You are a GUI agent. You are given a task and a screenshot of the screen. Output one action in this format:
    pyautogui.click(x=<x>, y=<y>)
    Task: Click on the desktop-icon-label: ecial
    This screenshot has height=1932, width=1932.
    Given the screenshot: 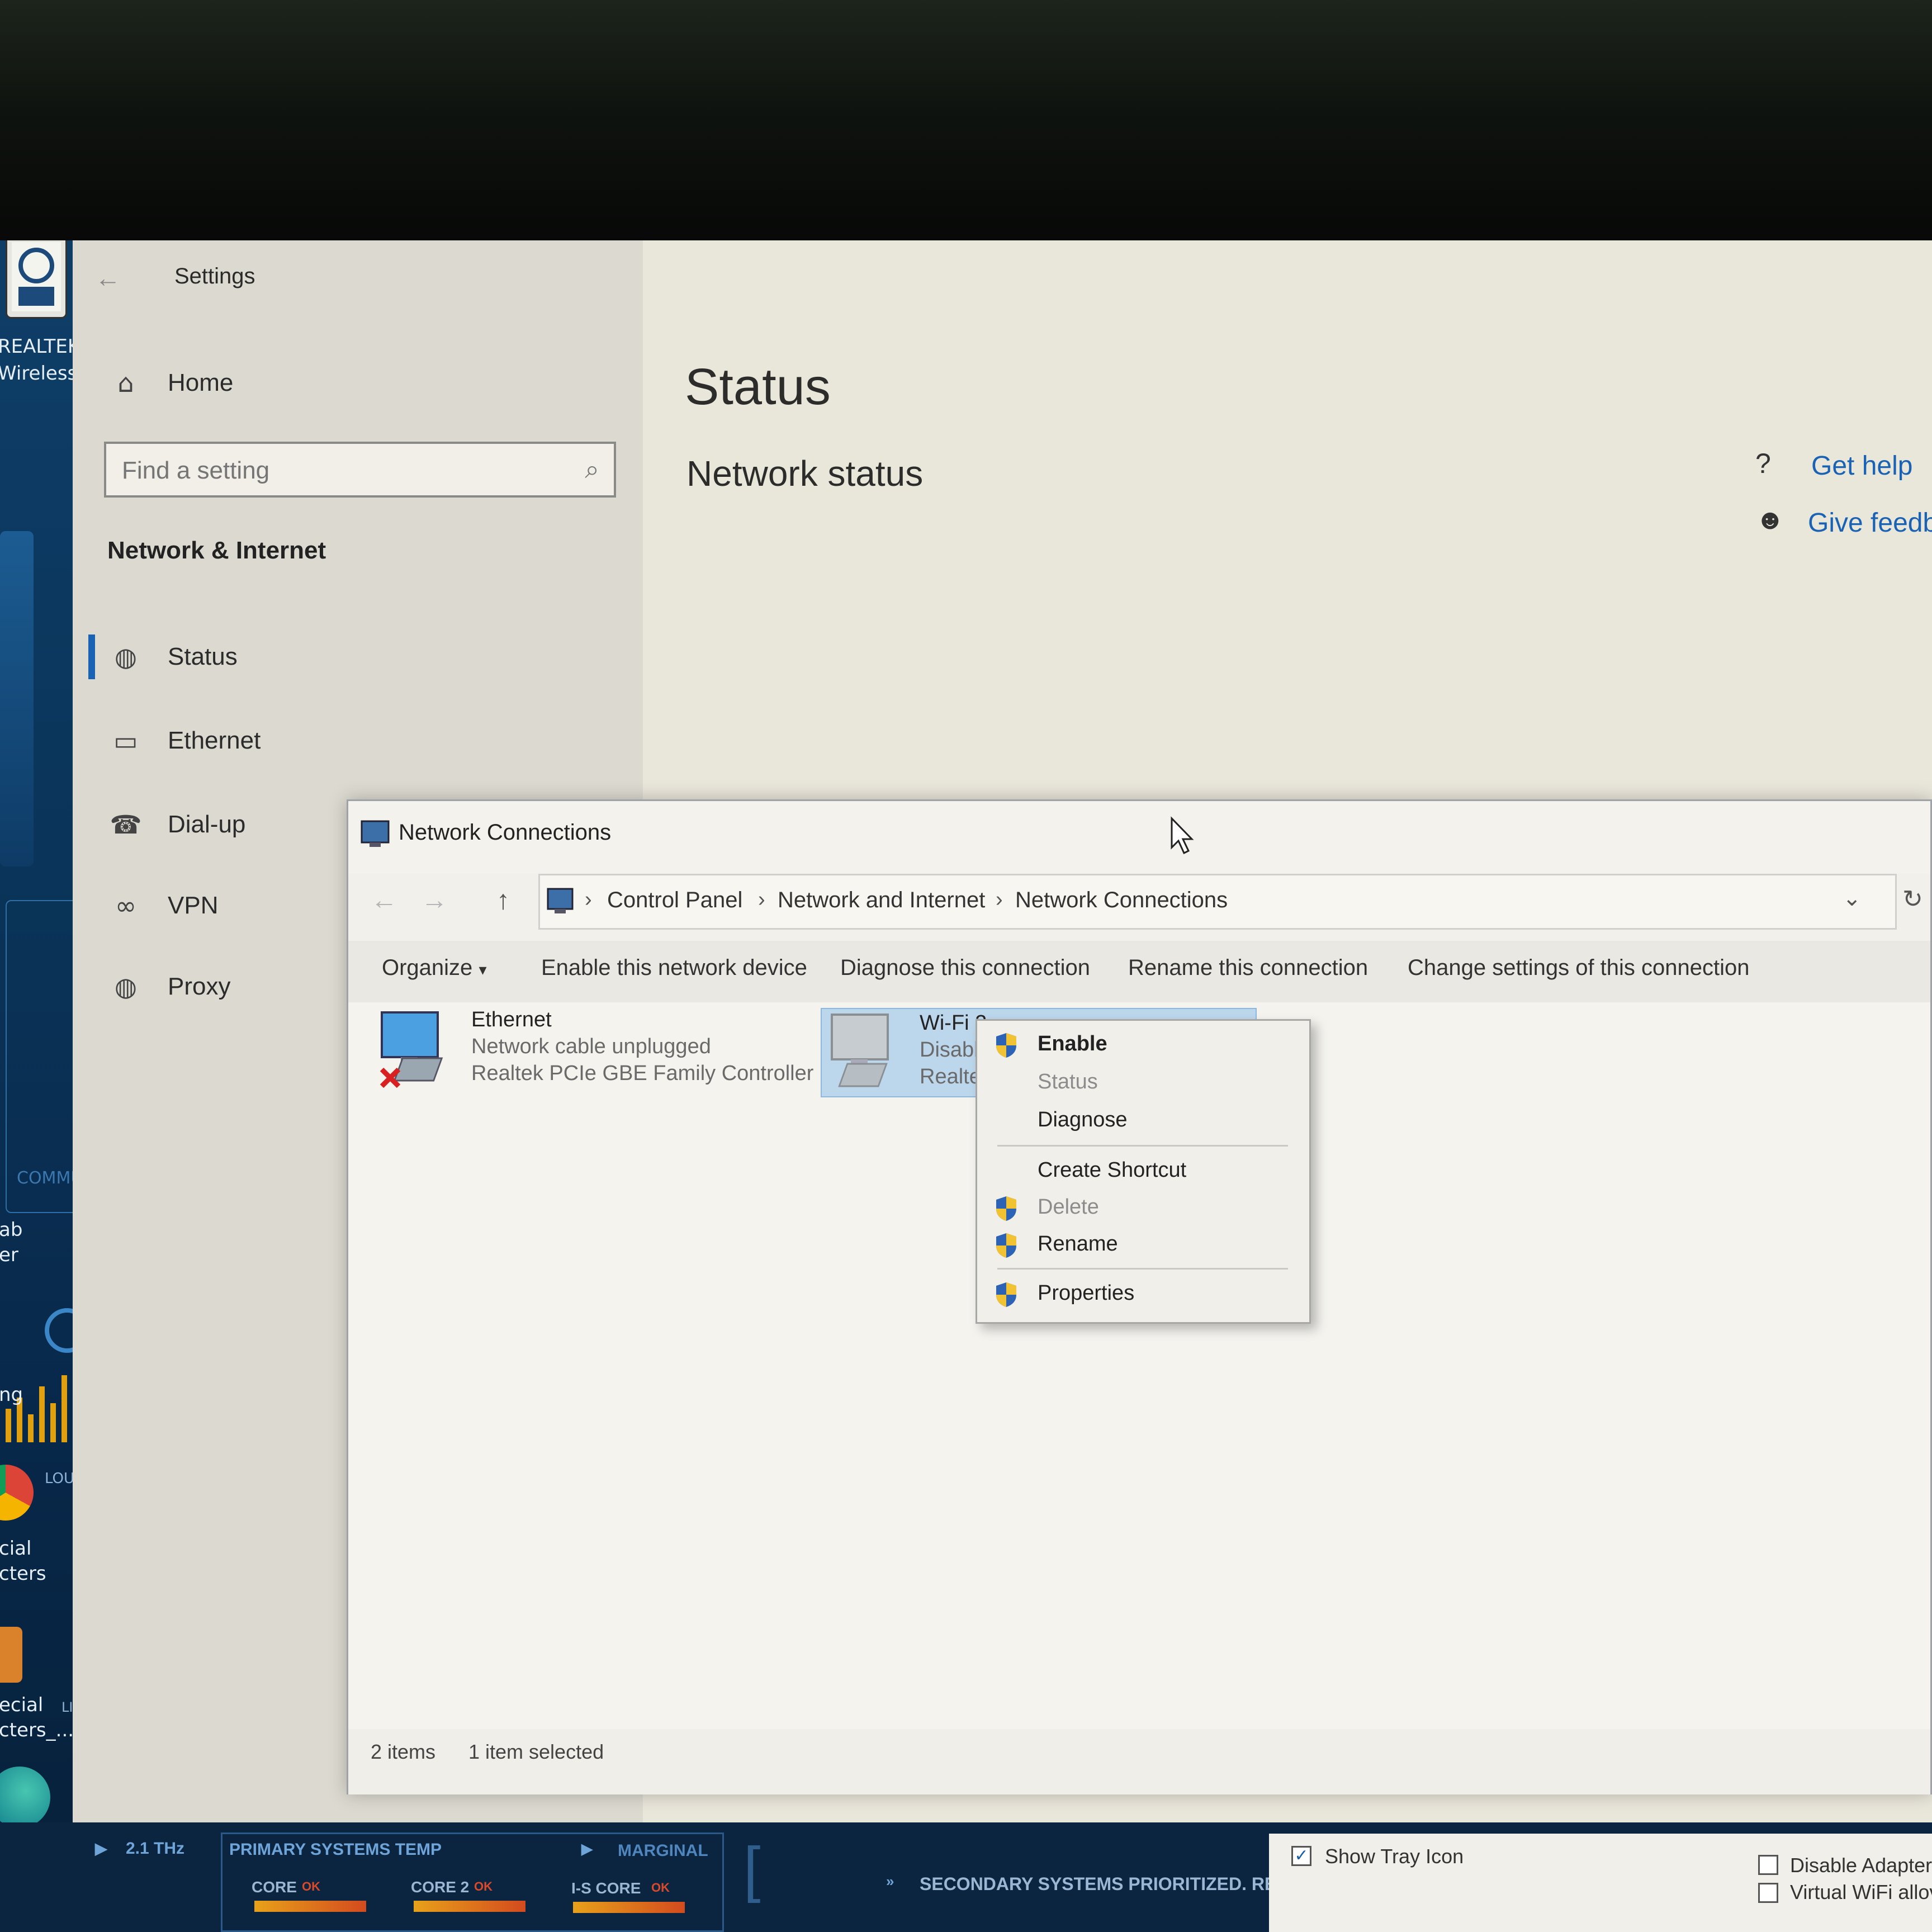 What is the action you would take?
    pyautogui.click(x=22, y=1705)
    